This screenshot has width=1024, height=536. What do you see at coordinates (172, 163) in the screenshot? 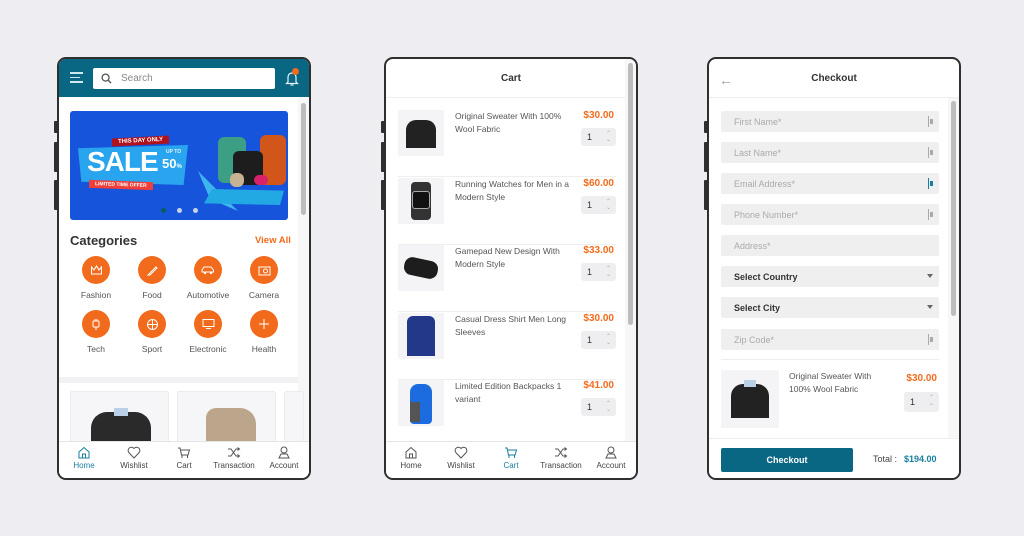
I see `banner-discount: 50%` at bounding box center [172, 163].